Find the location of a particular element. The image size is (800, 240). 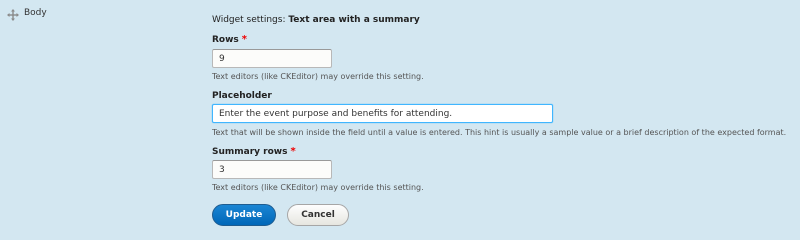

placeholder-input is located at coordinates (382, 113).